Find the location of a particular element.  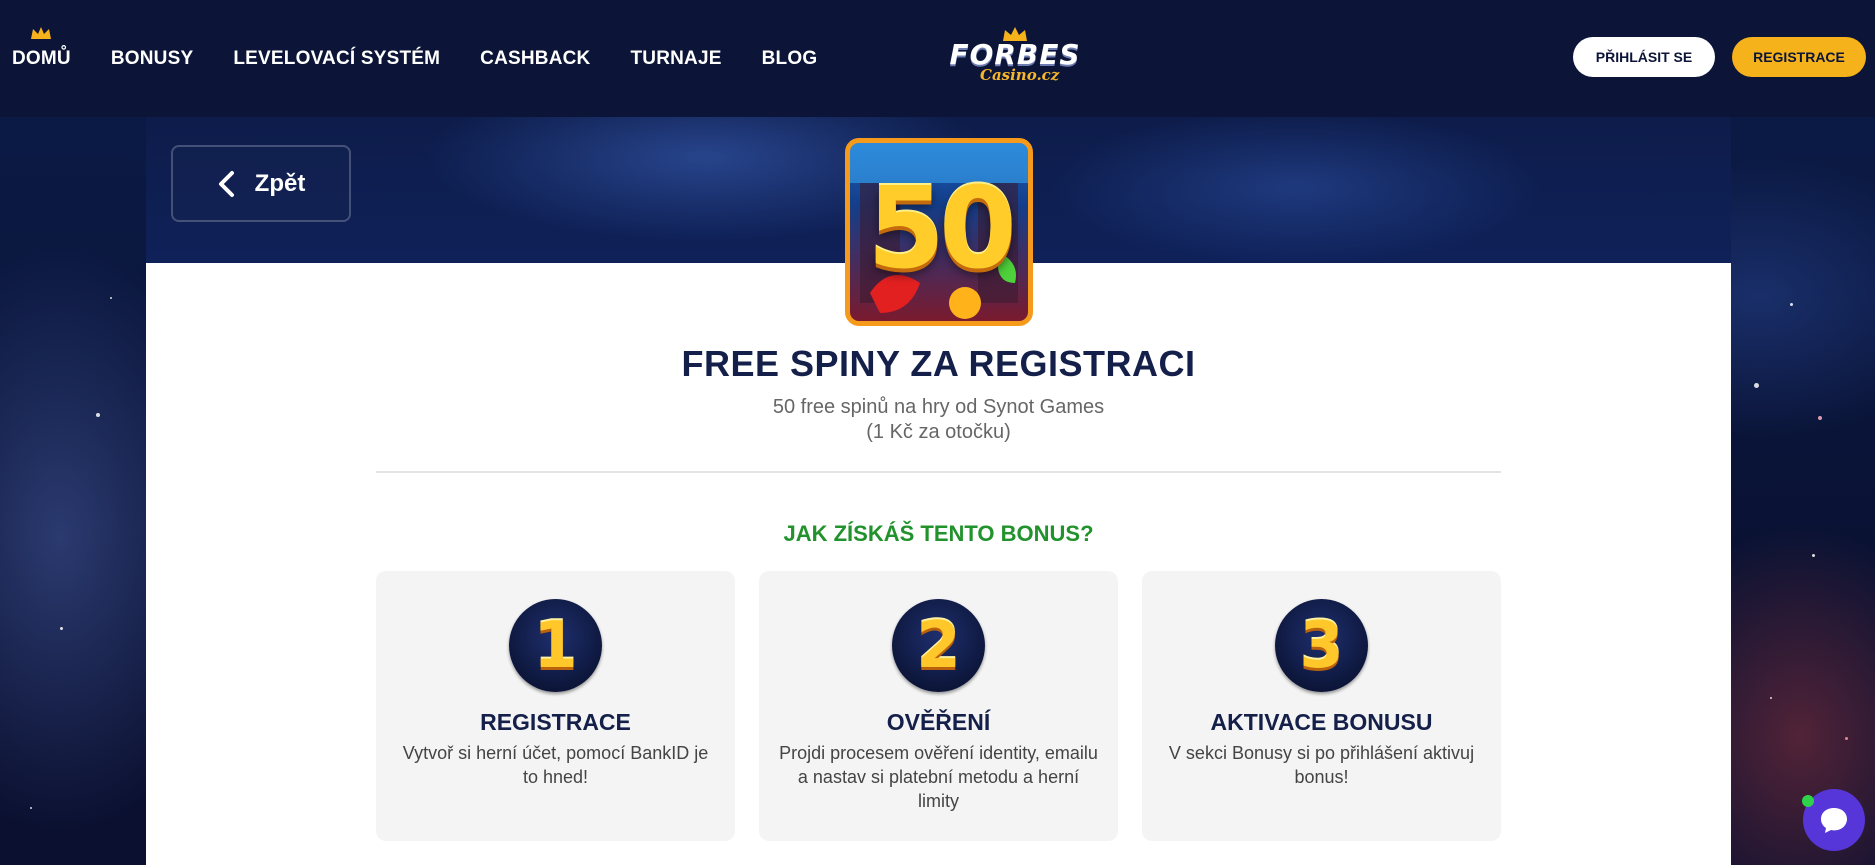

back-label: Zpět is located at coordinates (280, 183).